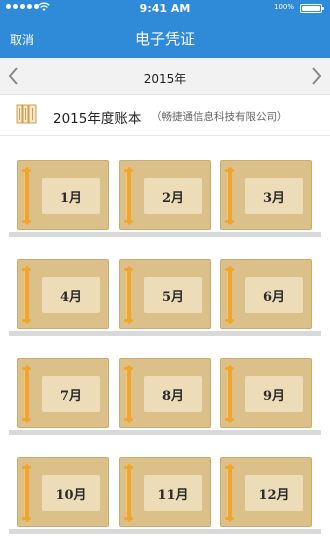  Describe the element at coordinates (316, 76) in the screenshot. I see `chevron-right-icon` at that location.